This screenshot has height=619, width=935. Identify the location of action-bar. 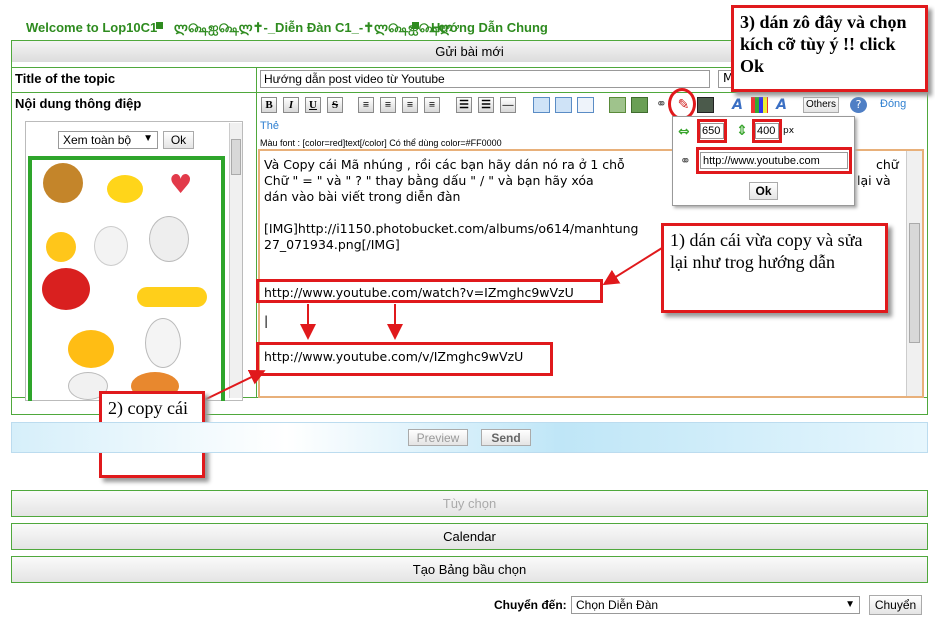
(469, 437).